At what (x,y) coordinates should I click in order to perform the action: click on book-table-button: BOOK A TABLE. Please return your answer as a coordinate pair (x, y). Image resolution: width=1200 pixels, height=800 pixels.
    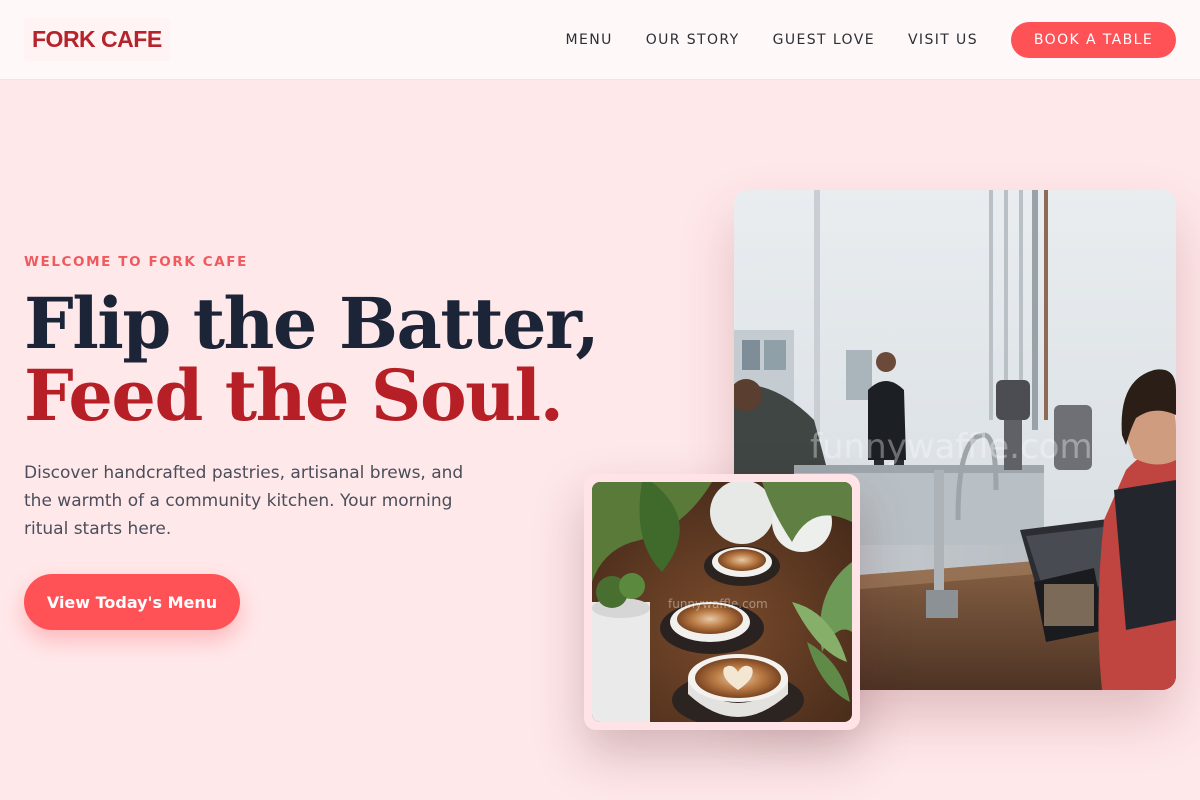
    Looking at the image, I should click on (1093, 39).